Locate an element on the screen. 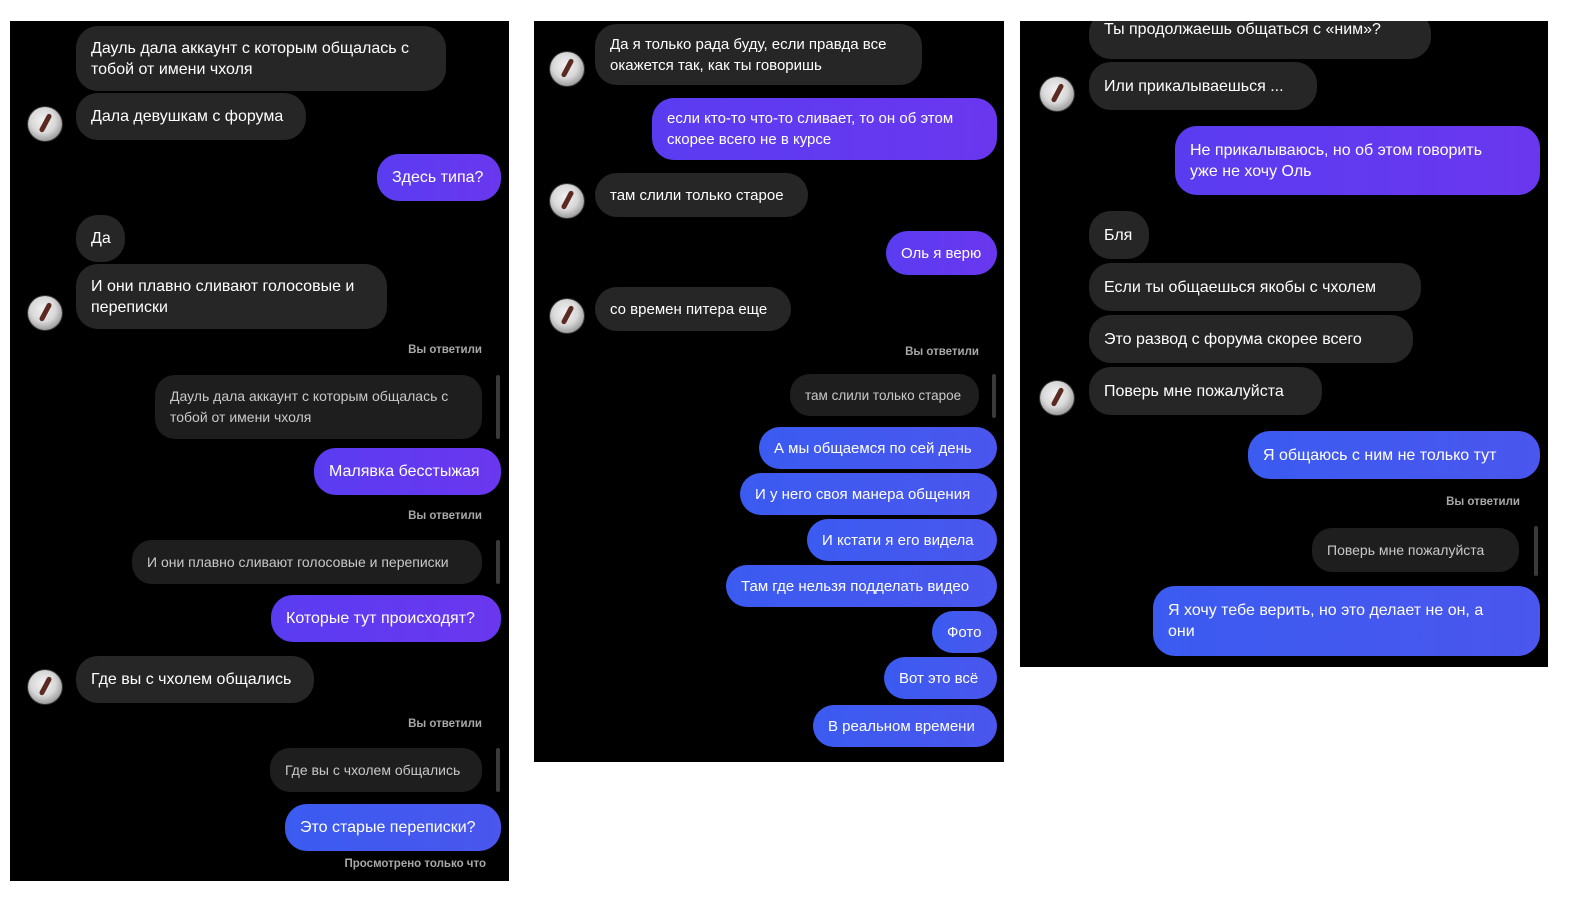 The width and height of the screenshot is (1575, 920). message-outgoing: А мы общаемся по сей день is located at coordinates (878, 448).